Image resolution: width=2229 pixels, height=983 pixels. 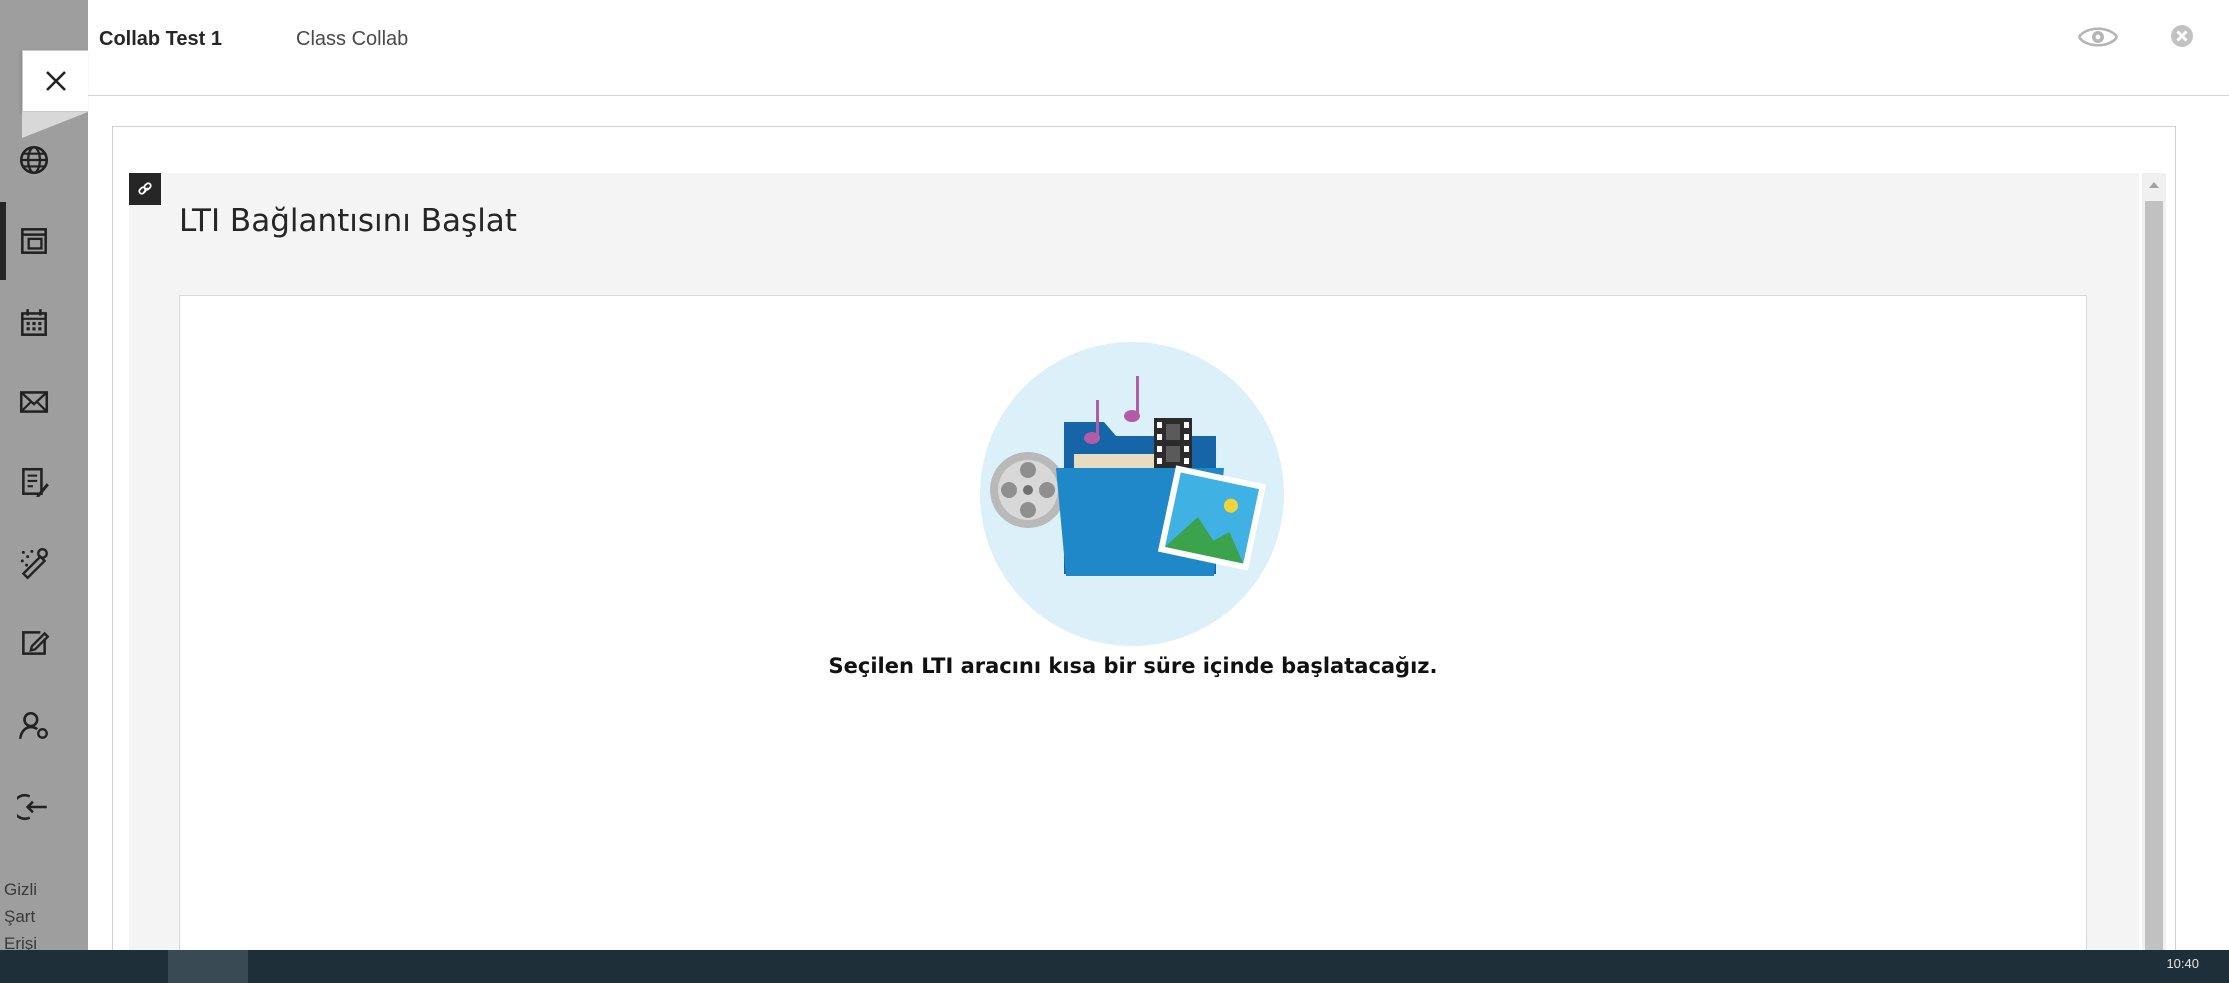 What do you see at coordinates (208, 966) in the screenshot?
I see `taskbar-app-button` at bounding box center [208, 966].